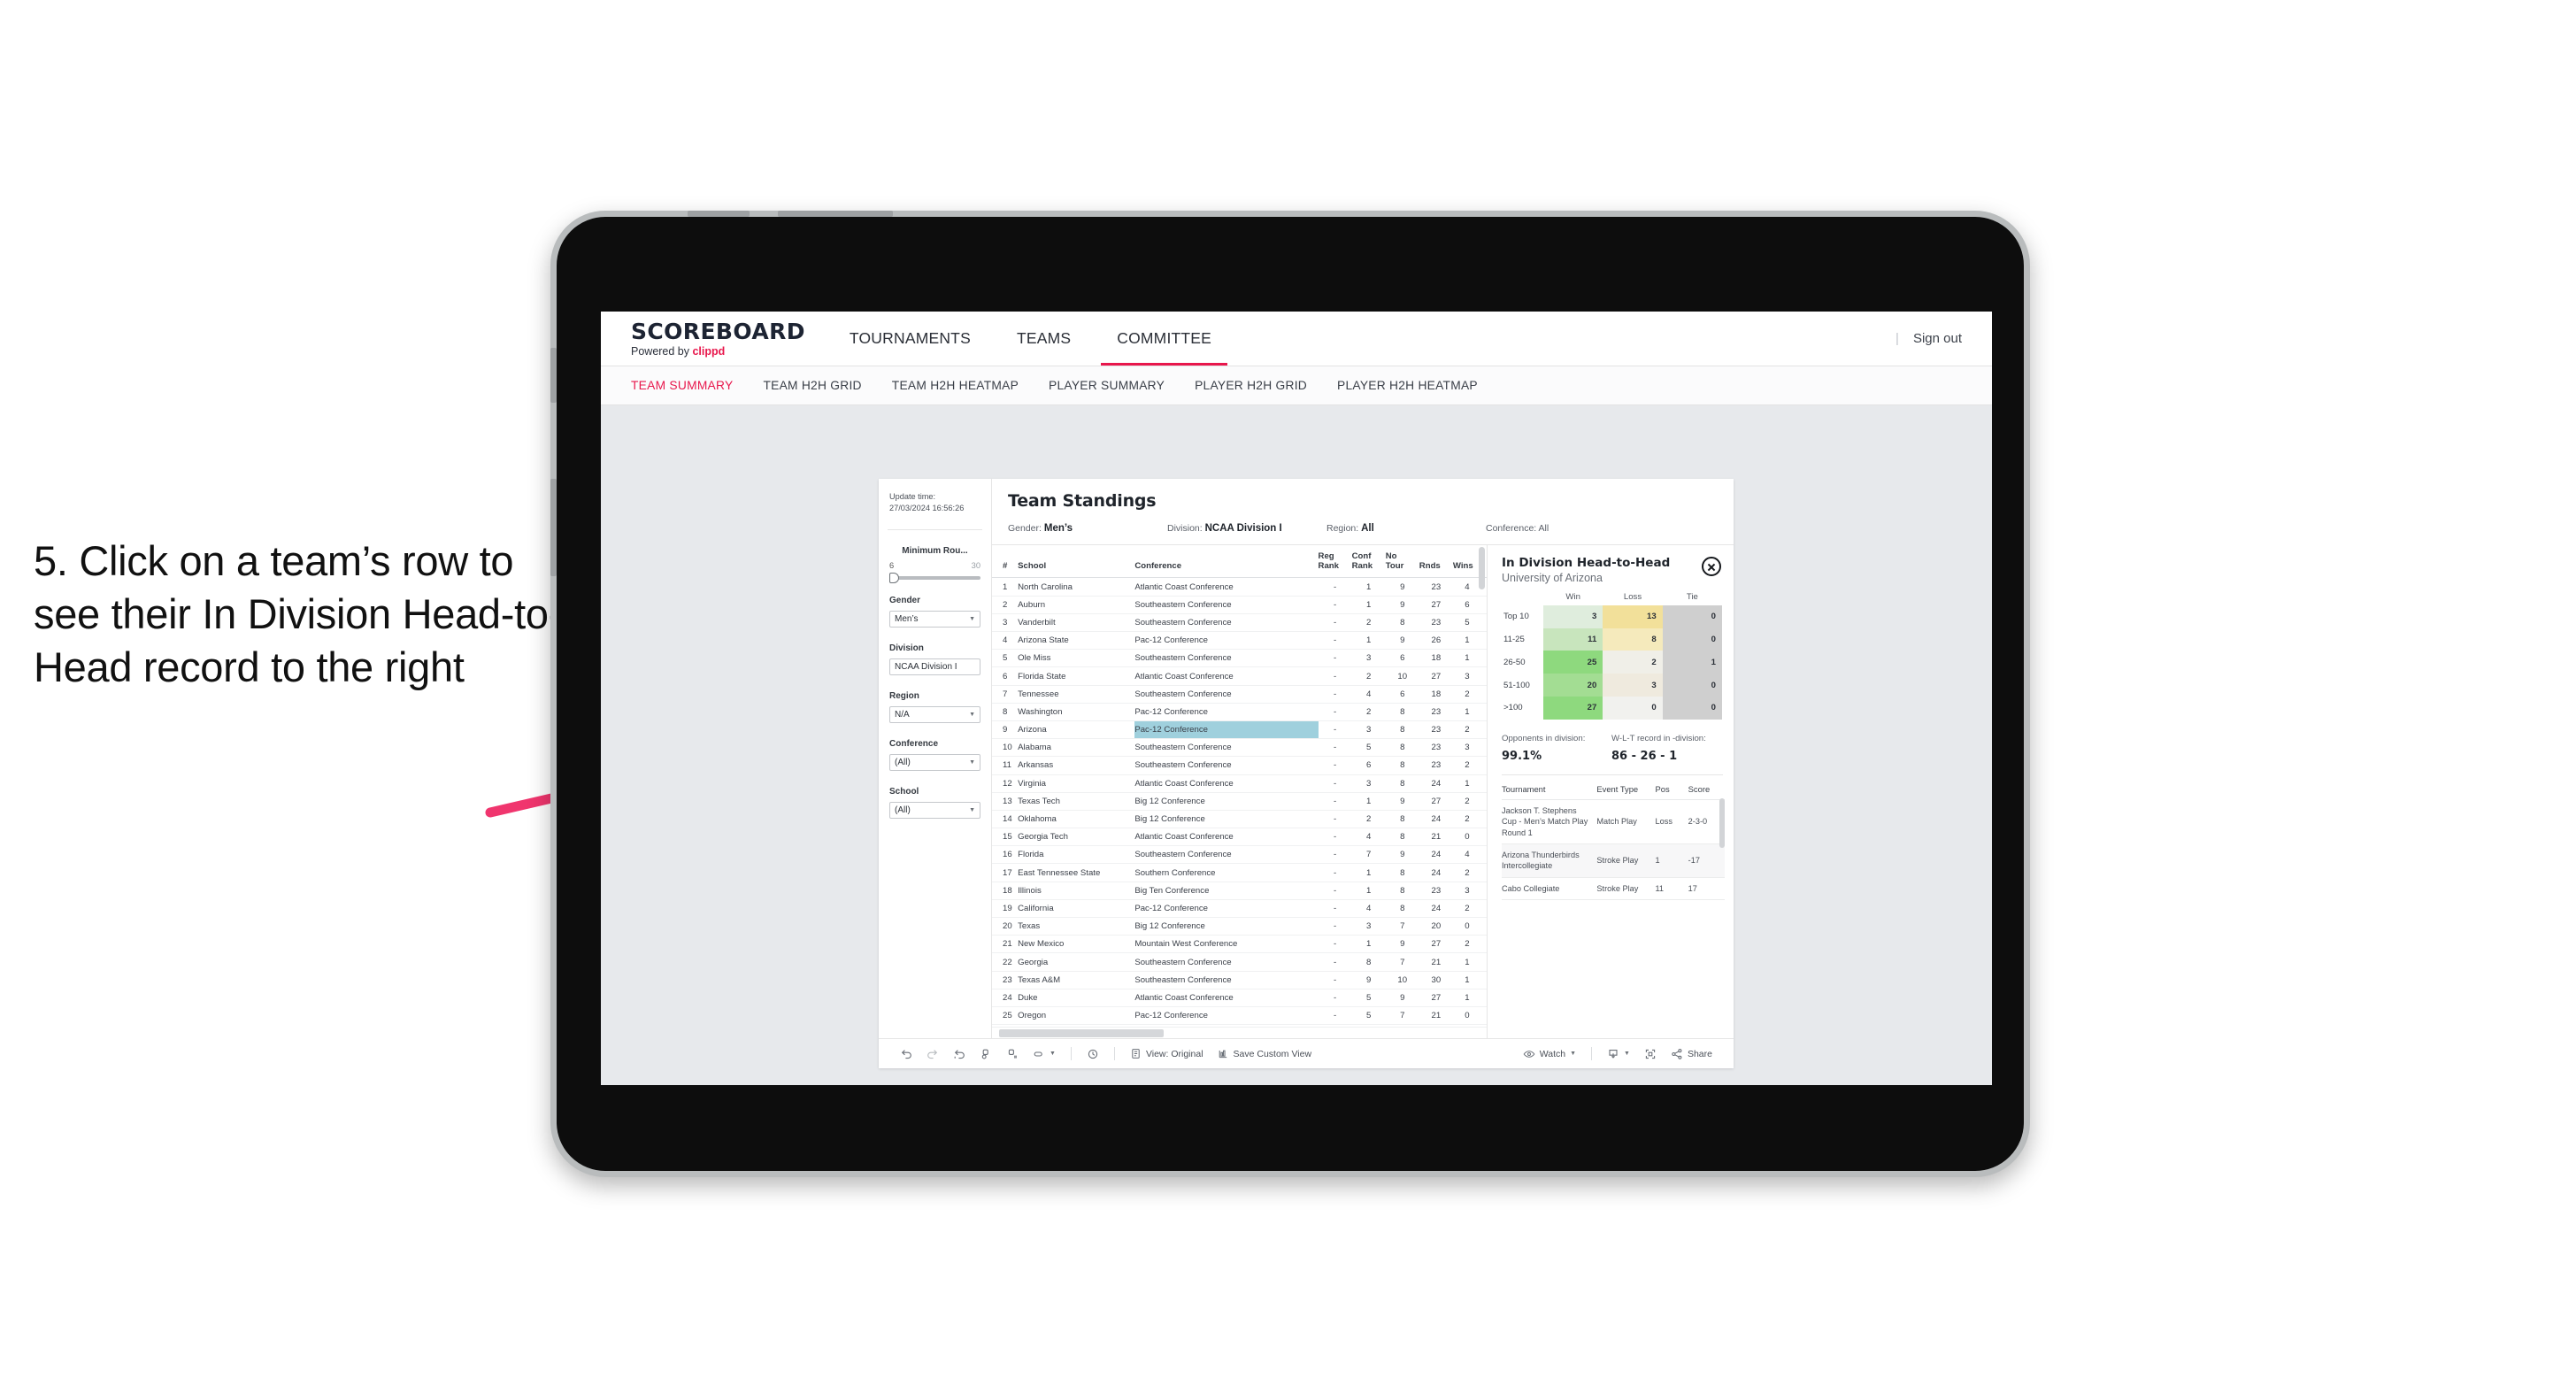 This screenshot has height=1386, width=2576. What do you see at coordinates (934, 577) in the screenshot?
I see `minimum-rounds-slider` at bounding box center [934, 577].